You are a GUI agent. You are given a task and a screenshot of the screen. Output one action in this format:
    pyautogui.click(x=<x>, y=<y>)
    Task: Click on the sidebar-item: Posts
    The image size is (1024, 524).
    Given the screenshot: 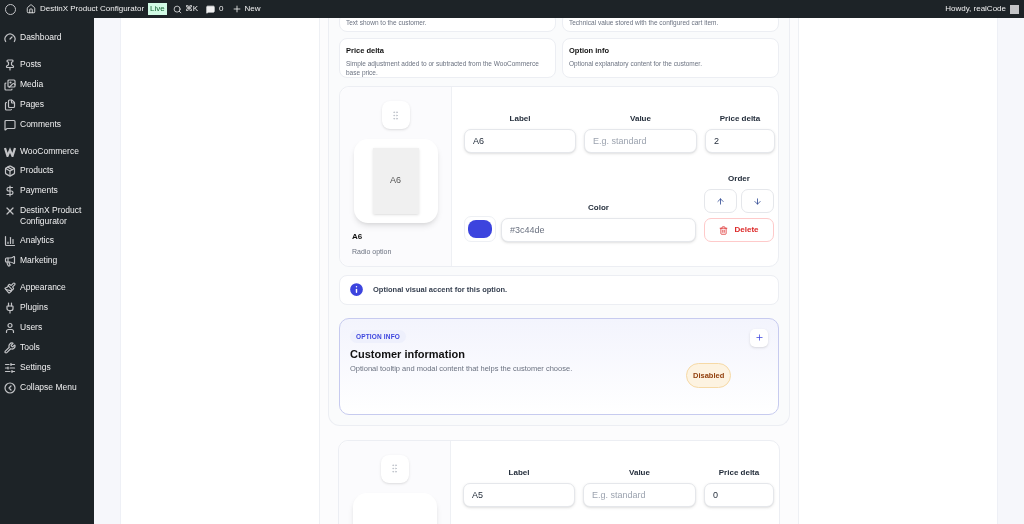 What is the action you would take?
    pyautogui.click(x=47, y=65)
    